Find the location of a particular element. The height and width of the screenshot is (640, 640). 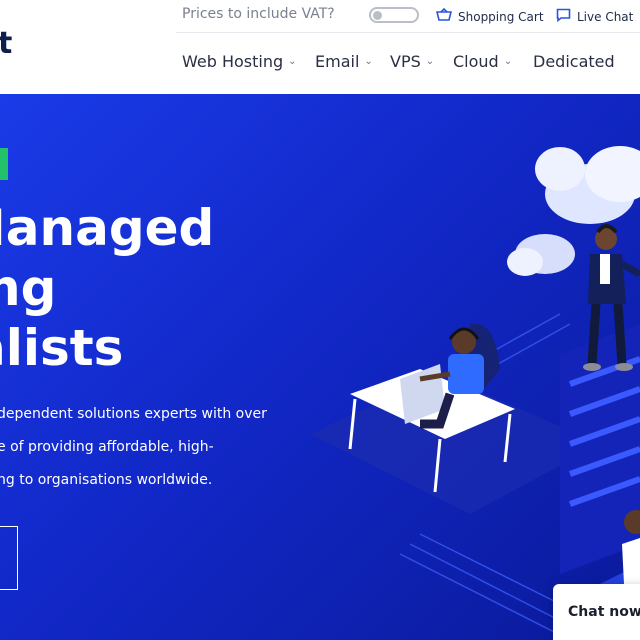

nav-item-web-hosting: Web Hosting ⌄ is located at coordinates (239, 61).